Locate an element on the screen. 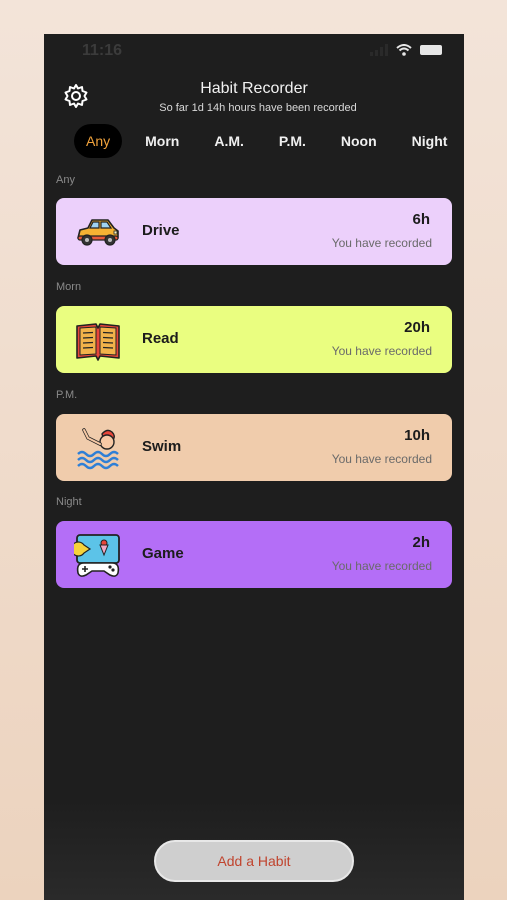 This screenshot has width=507, height=900. book-icon is located at coordinates (98, 342).